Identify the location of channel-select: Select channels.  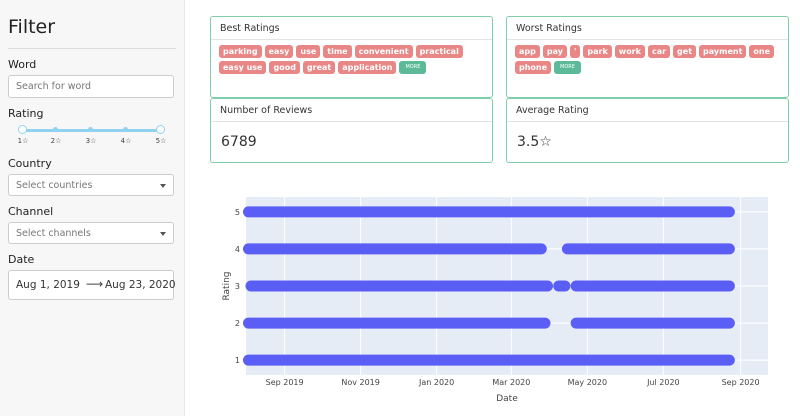
(91, 233).